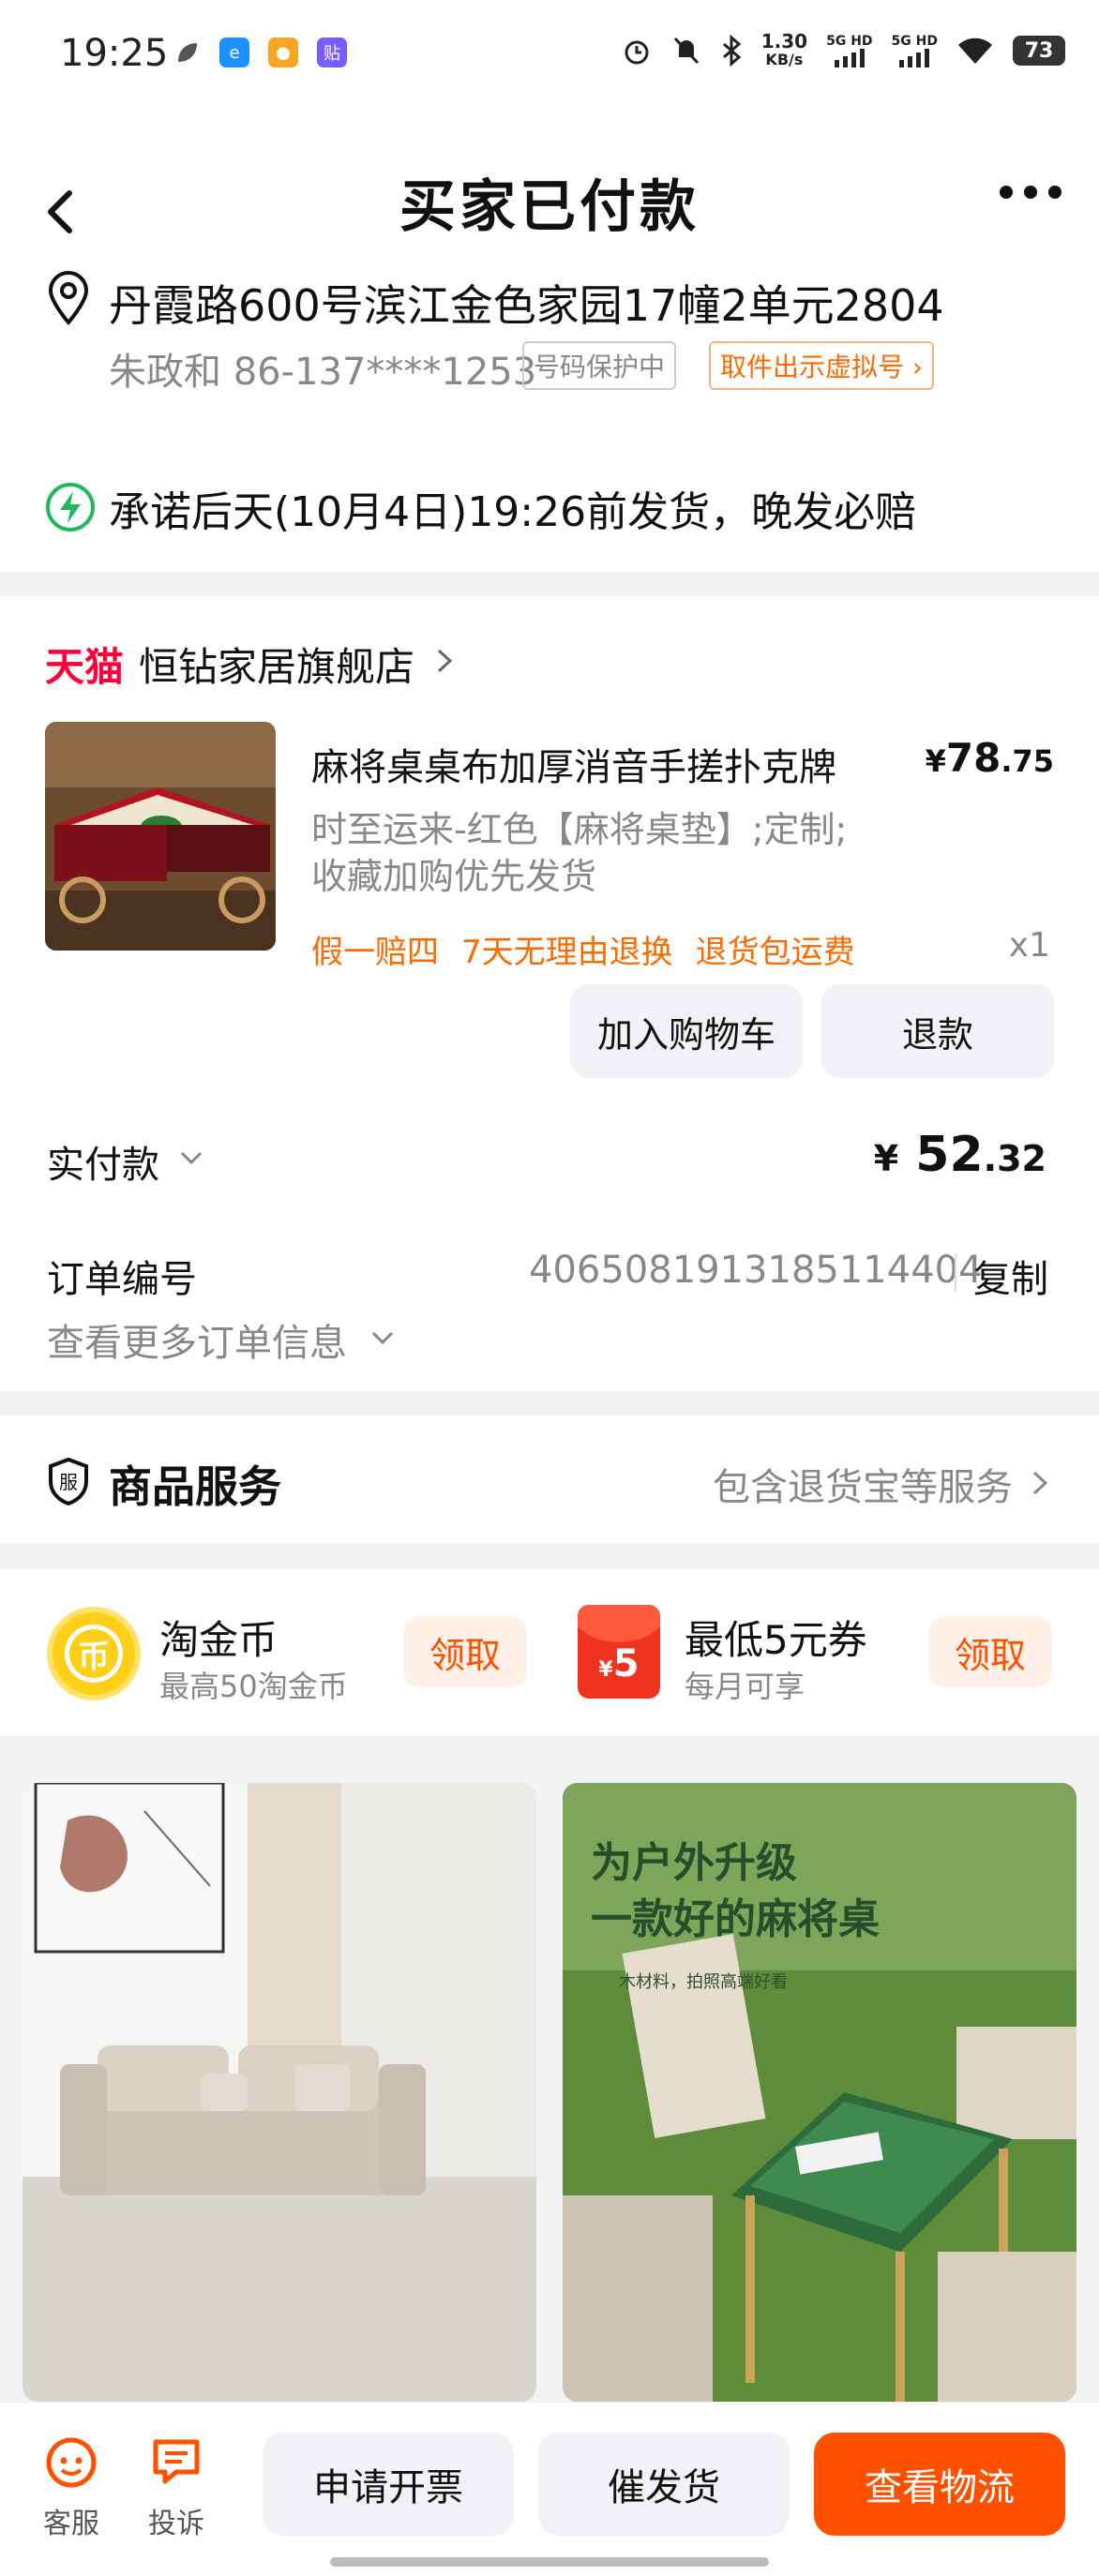  I want to click on promo-headline: 为户外升级 一款好的麻将桌, so click(735, 1892).